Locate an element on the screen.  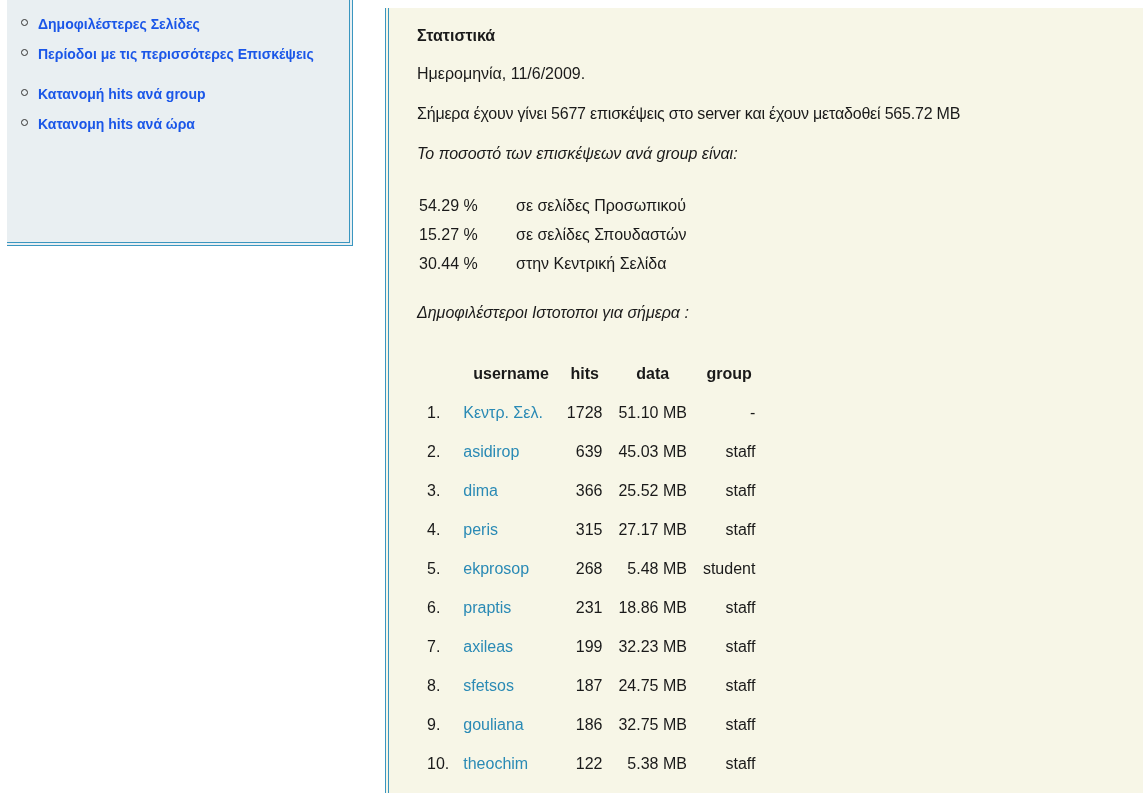
popular-intro: Δημοφιλέστεροι Ιστοτοποι για σήμερα : is located at coordinates (553, 313).